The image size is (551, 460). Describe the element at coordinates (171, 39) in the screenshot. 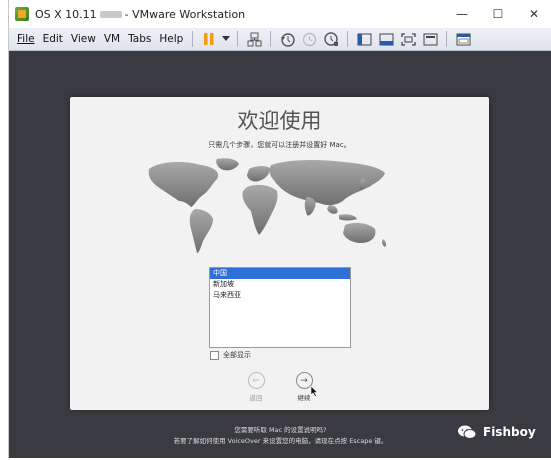

I see `menu-help: Help` at that location.